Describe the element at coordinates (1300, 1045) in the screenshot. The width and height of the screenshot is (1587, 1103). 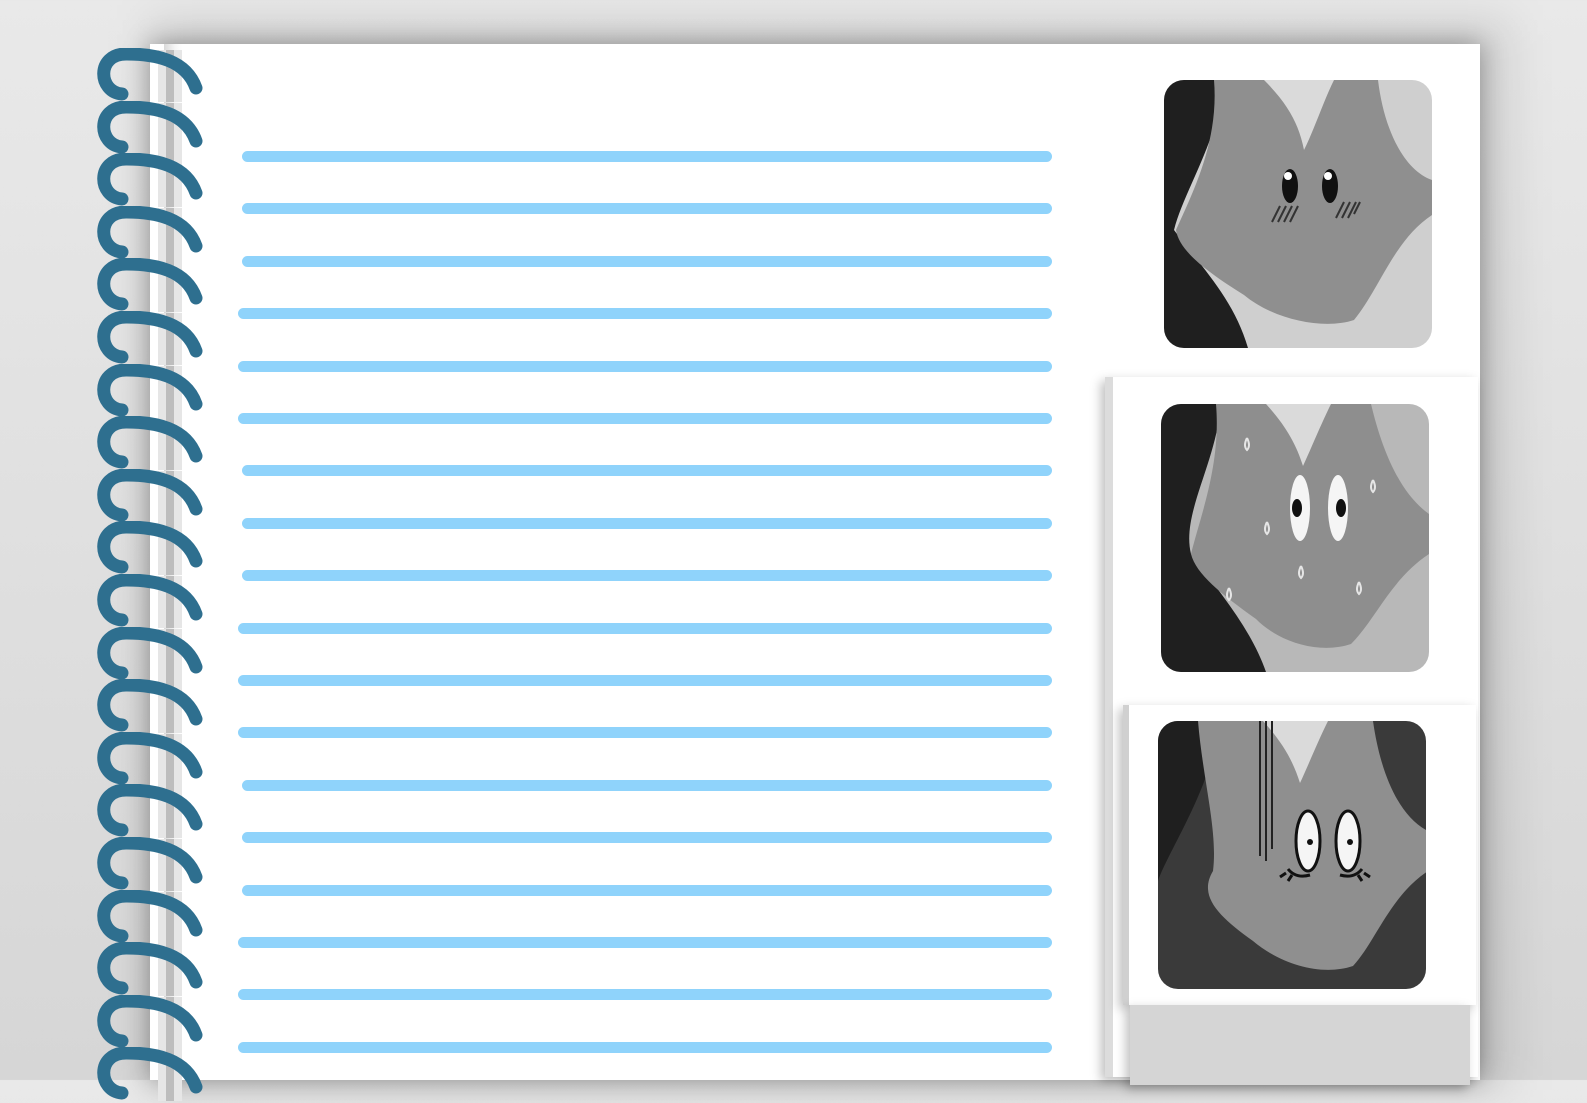
I see `sticker-backing-bottom` at that location.